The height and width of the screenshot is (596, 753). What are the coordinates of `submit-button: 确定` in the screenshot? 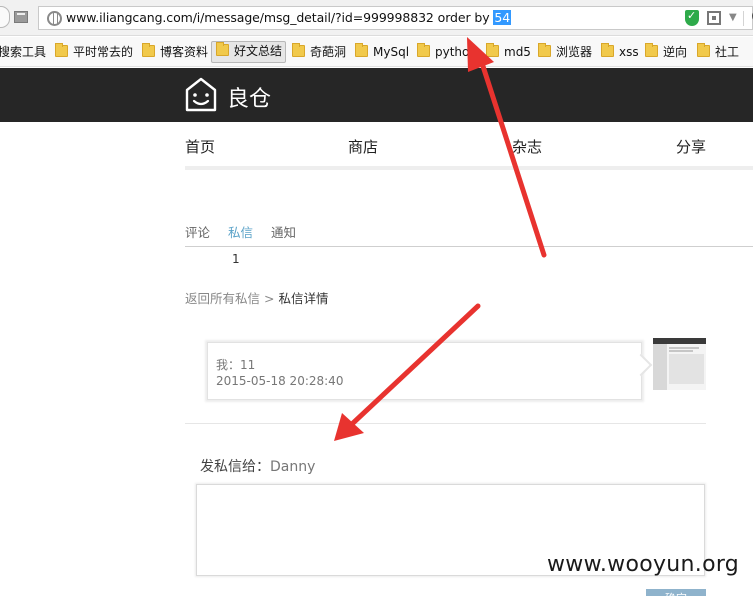 It's located at (676, 592).